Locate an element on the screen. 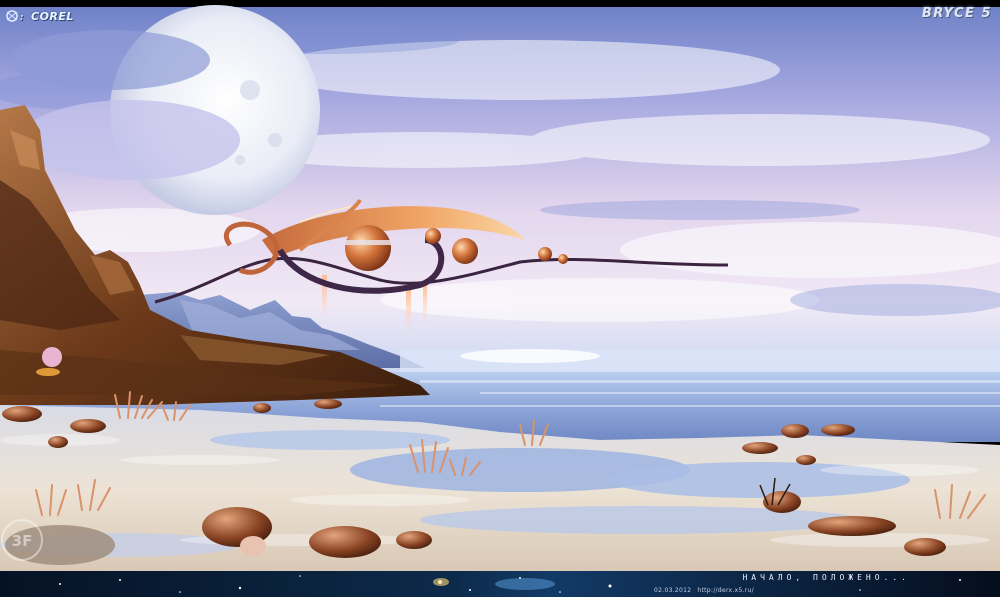  footer-info: 02.03.2012 http://derx.x5.ru/ is located at coordinates (707, 590).